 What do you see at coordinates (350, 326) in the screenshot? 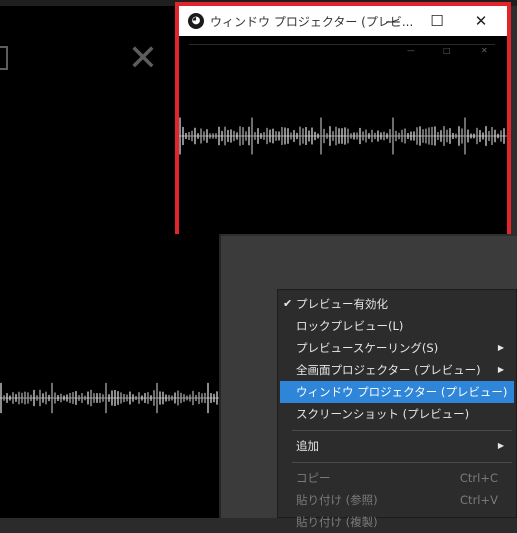
I see `menu-item-label: ロックプレビュー(L)` at bounding box center [350, 326].